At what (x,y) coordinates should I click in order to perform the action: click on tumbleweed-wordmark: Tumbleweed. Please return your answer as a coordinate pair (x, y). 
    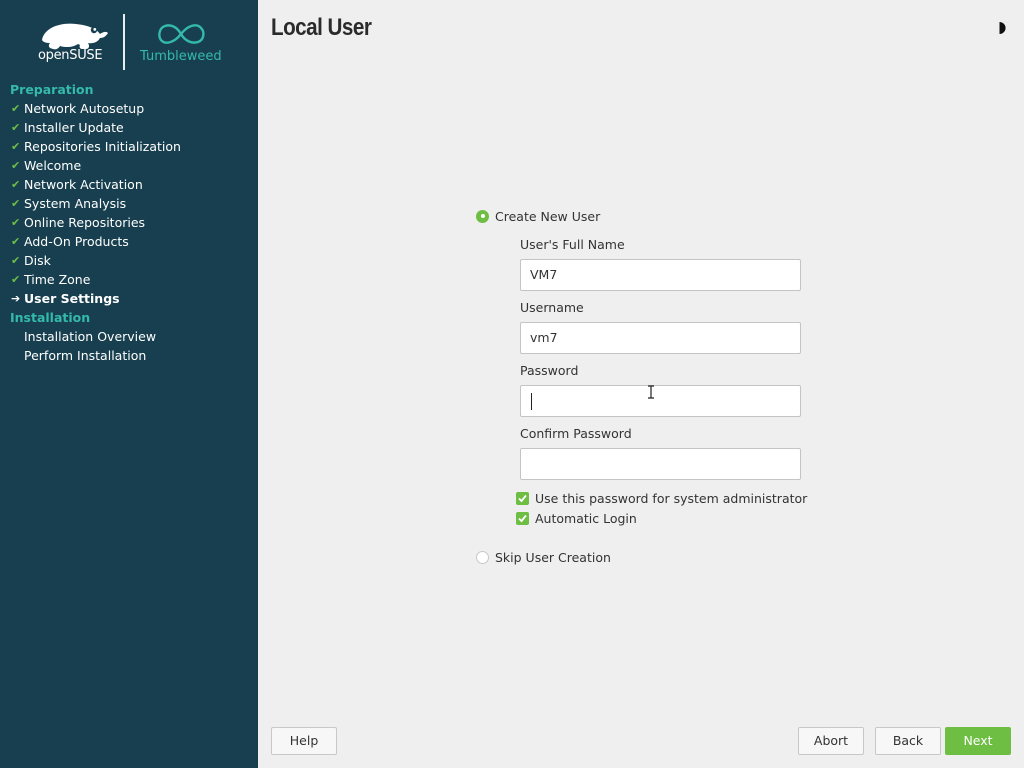
    Looking at the image, I should click on (181, 56).